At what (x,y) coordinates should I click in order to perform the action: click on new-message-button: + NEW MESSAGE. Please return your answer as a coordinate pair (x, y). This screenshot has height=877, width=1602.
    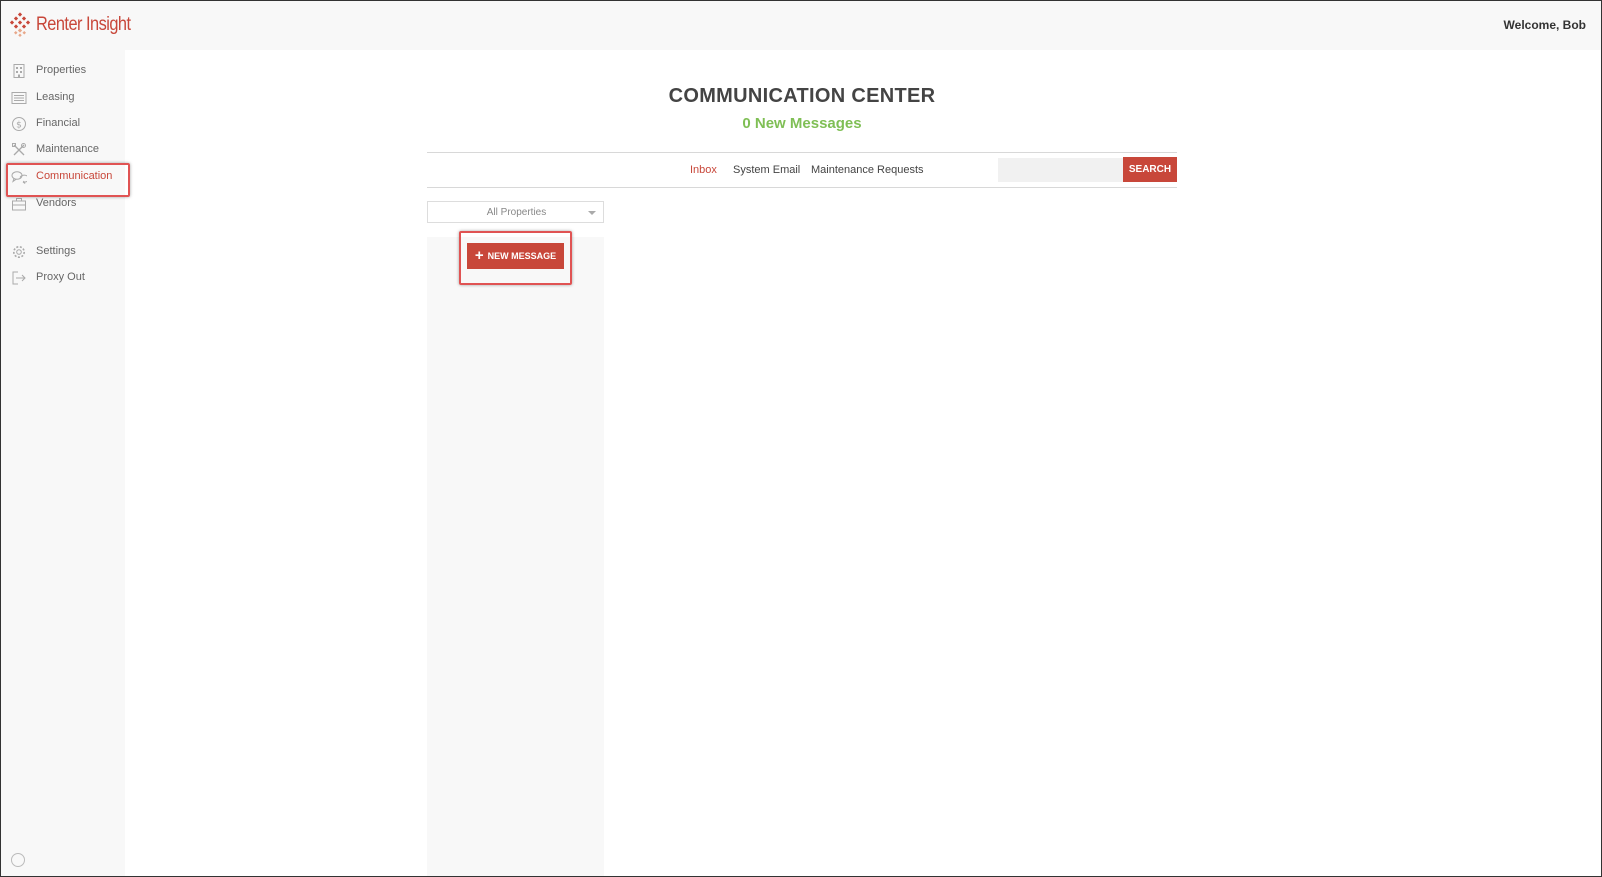
    Looking at the image, I should click on (515, 256).